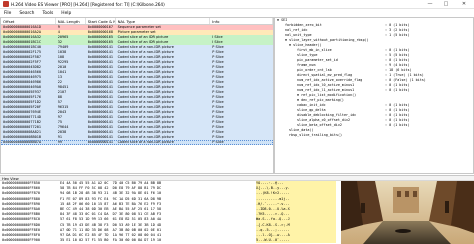 This screenshot has width=474, height=244. I want to click on app-icon, so click(6, 4).